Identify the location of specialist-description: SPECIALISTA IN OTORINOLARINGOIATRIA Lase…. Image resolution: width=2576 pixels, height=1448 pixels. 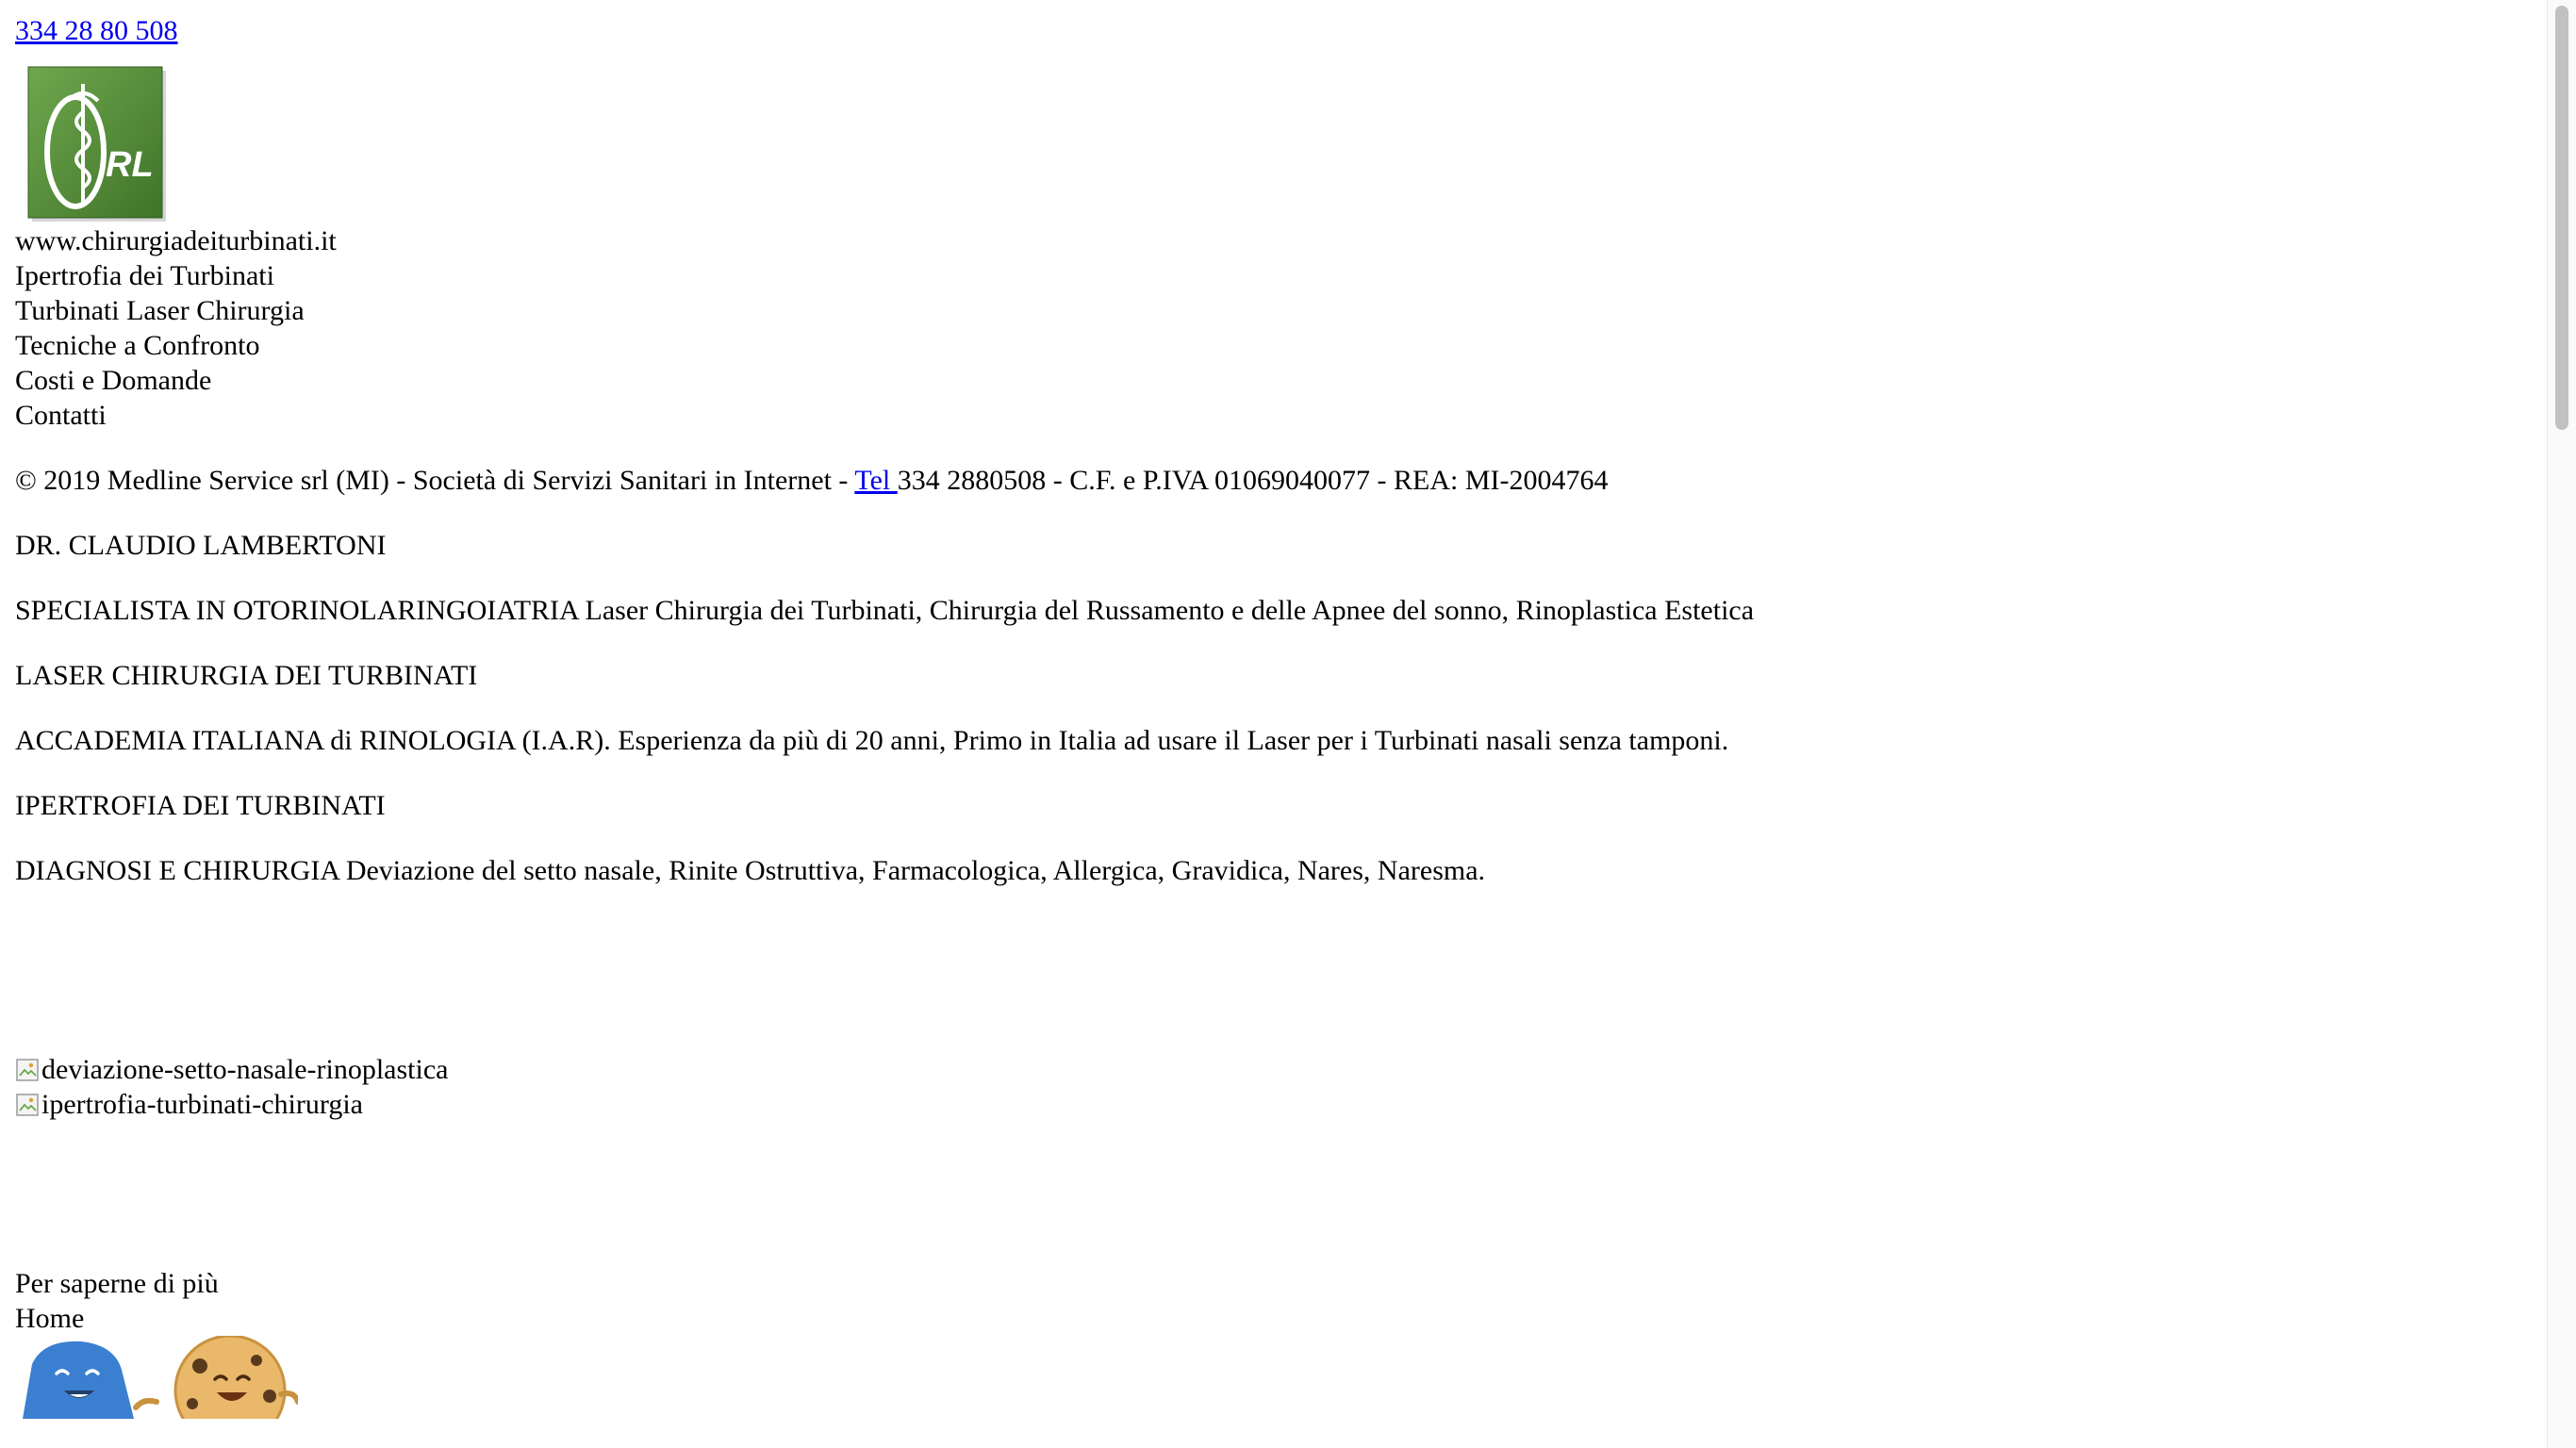
(885, 610).